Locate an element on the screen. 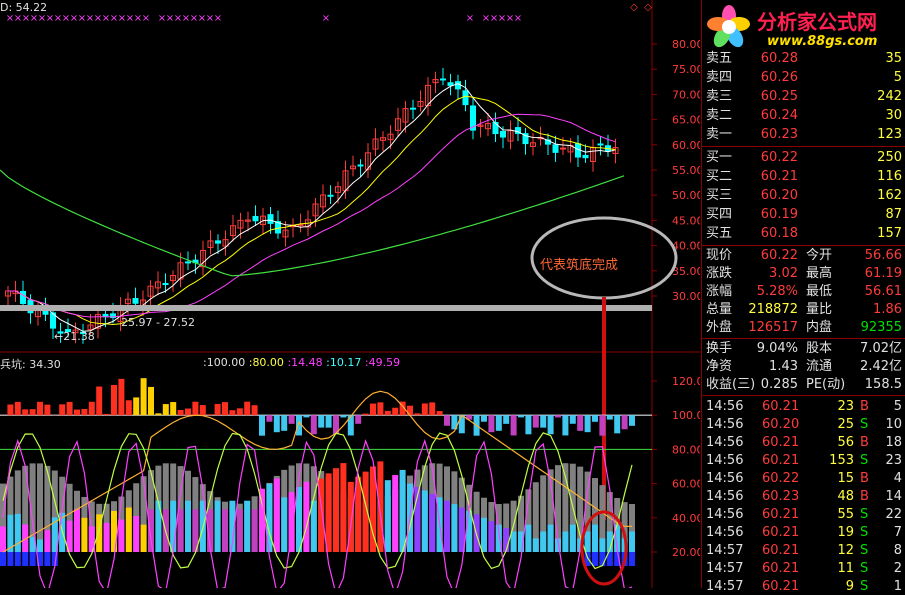  ask-row: 卖二60.2430 is located at coordinates (803, 115).